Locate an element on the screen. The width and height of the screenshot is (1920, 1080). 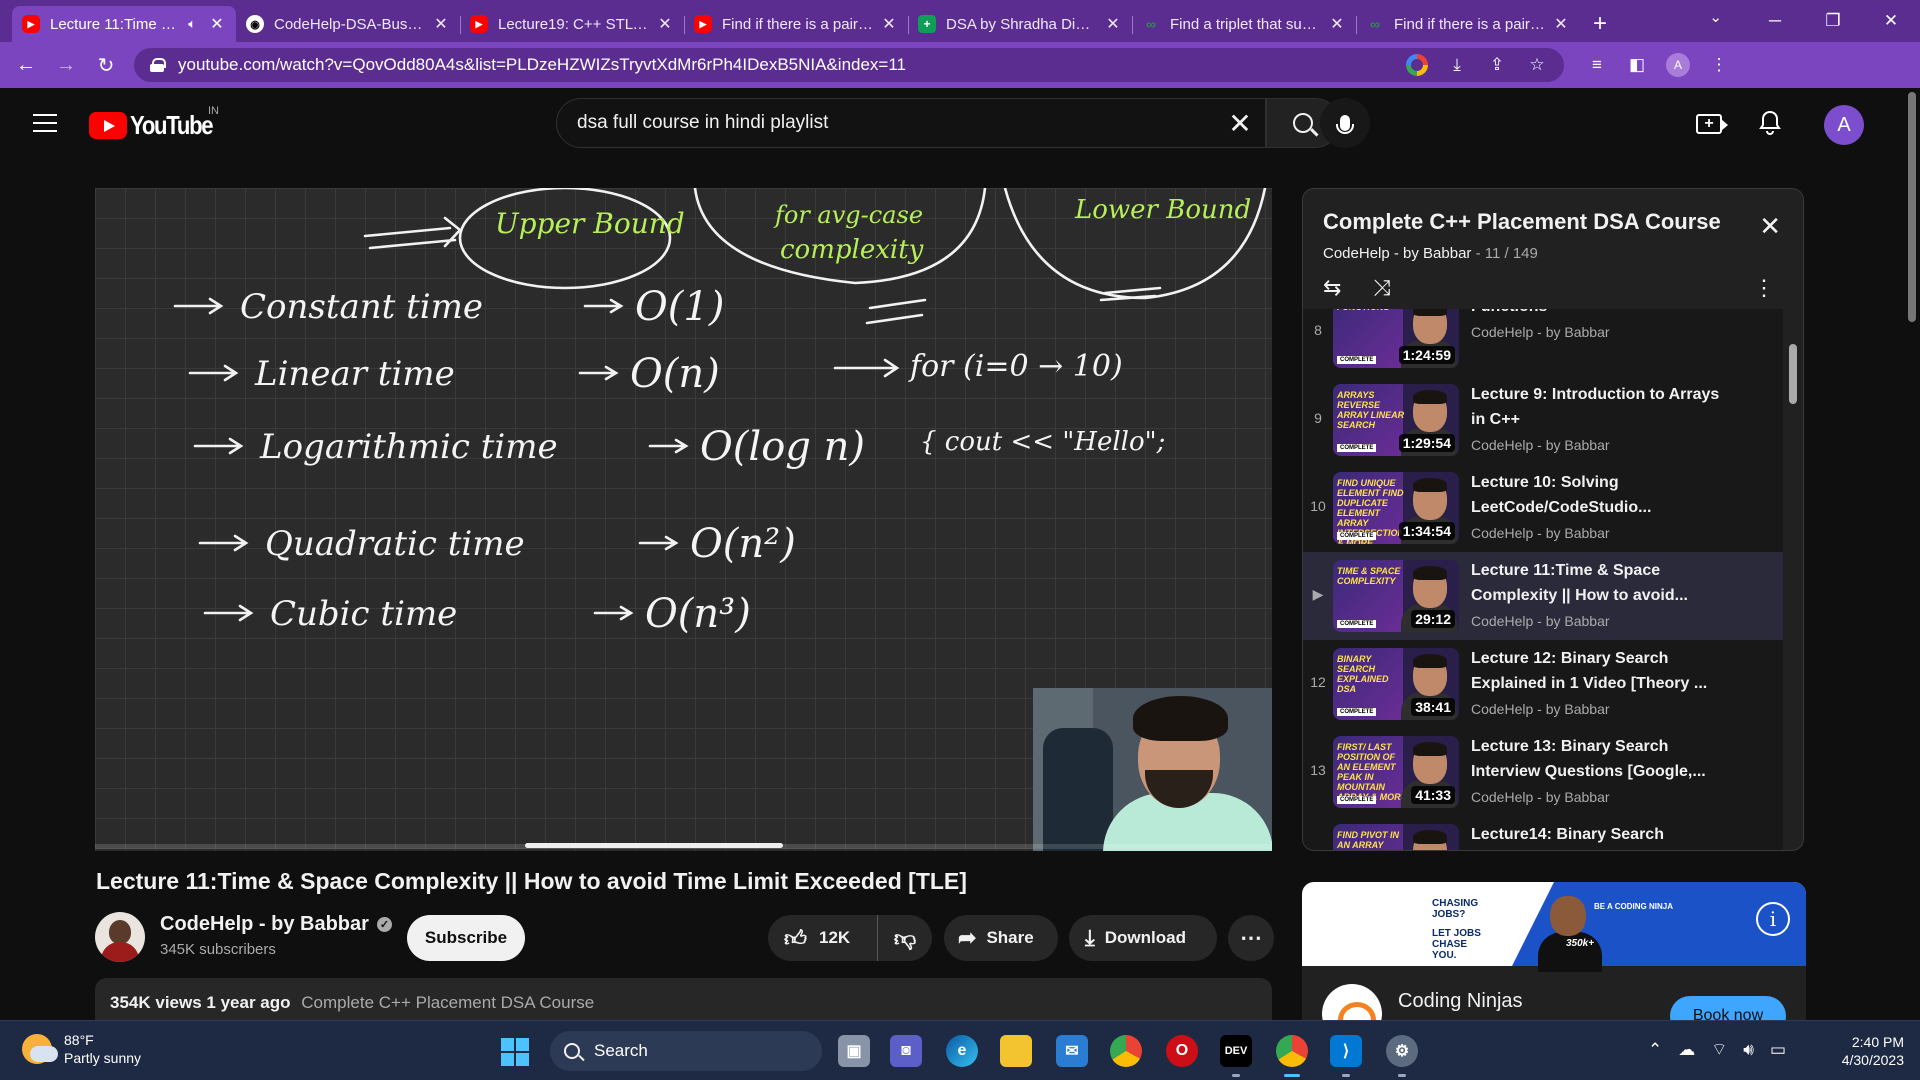
subscribe-button: Subscribe is located at coordinates (466, 938).